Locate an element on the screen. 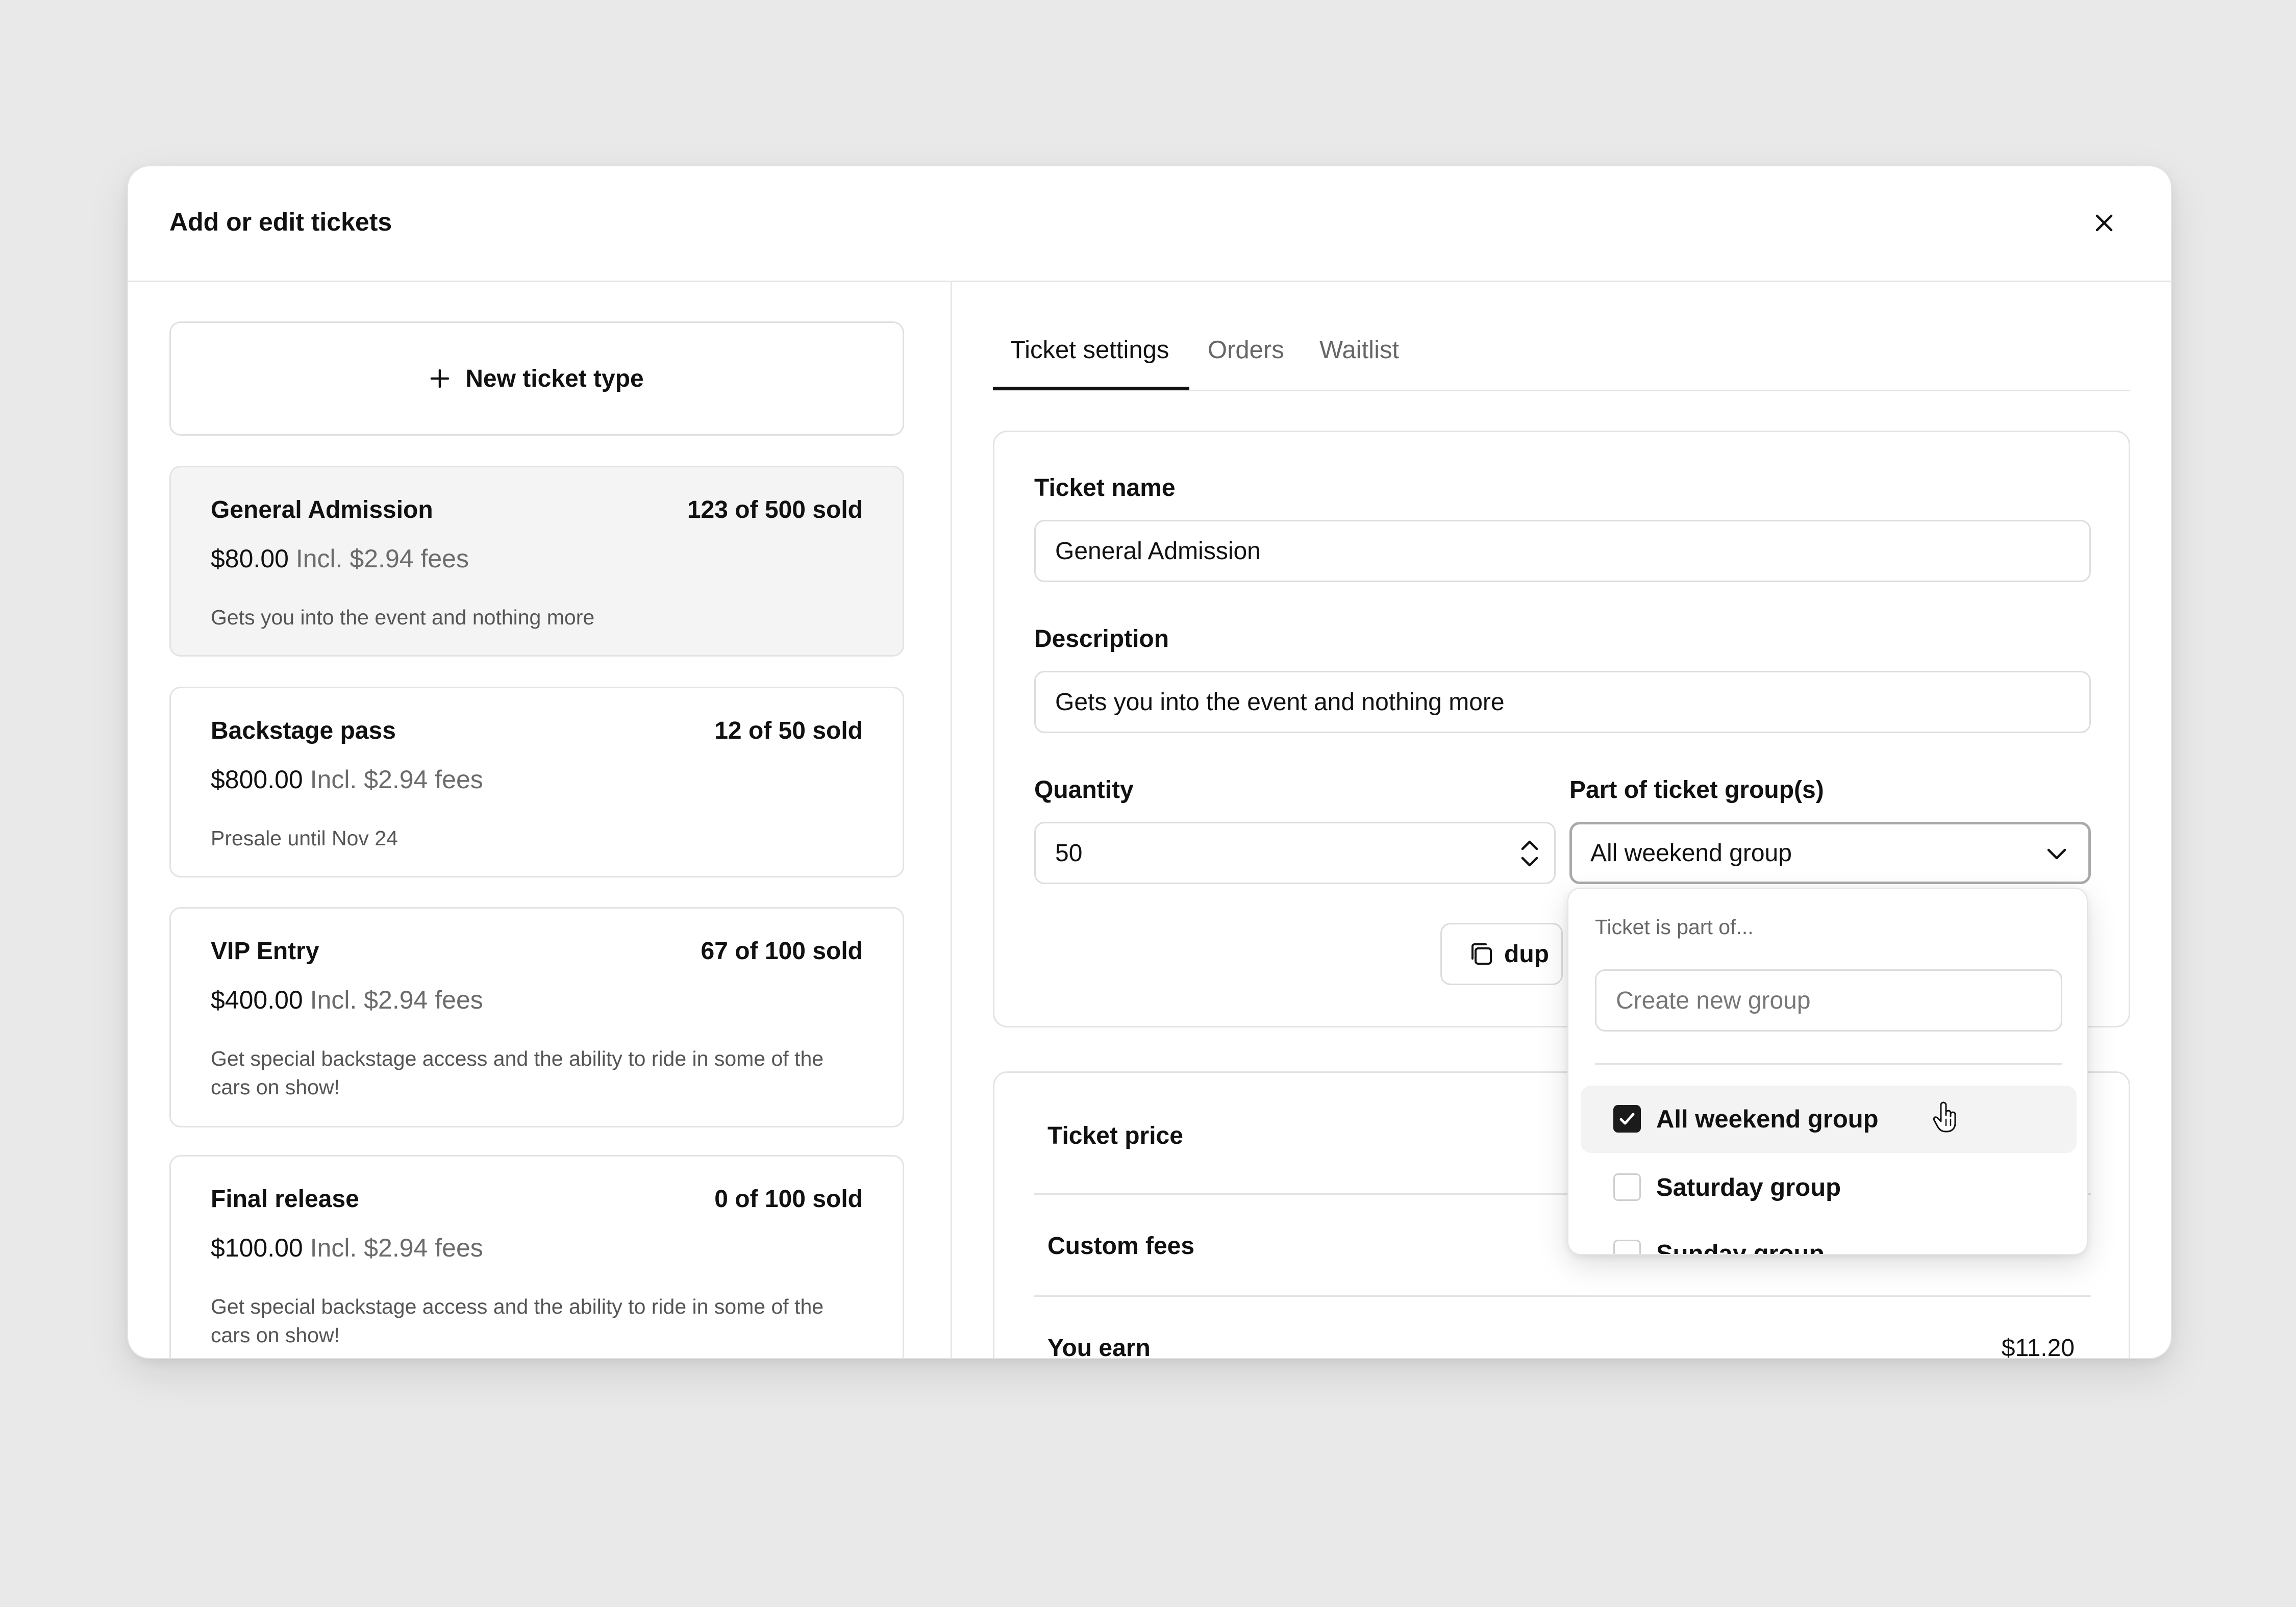 The image size is (2296, 1607). ticket-price: $400.00 Incl. $2.94 fees is located at coordinates (347, 1000).